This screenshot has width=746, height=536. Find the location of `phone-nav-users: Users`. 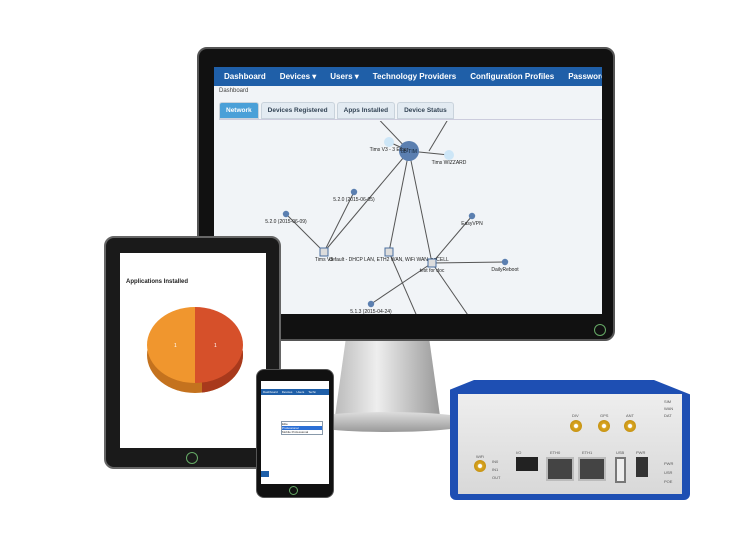

phone-nav-users: Users is located at coordinates (300, 392).